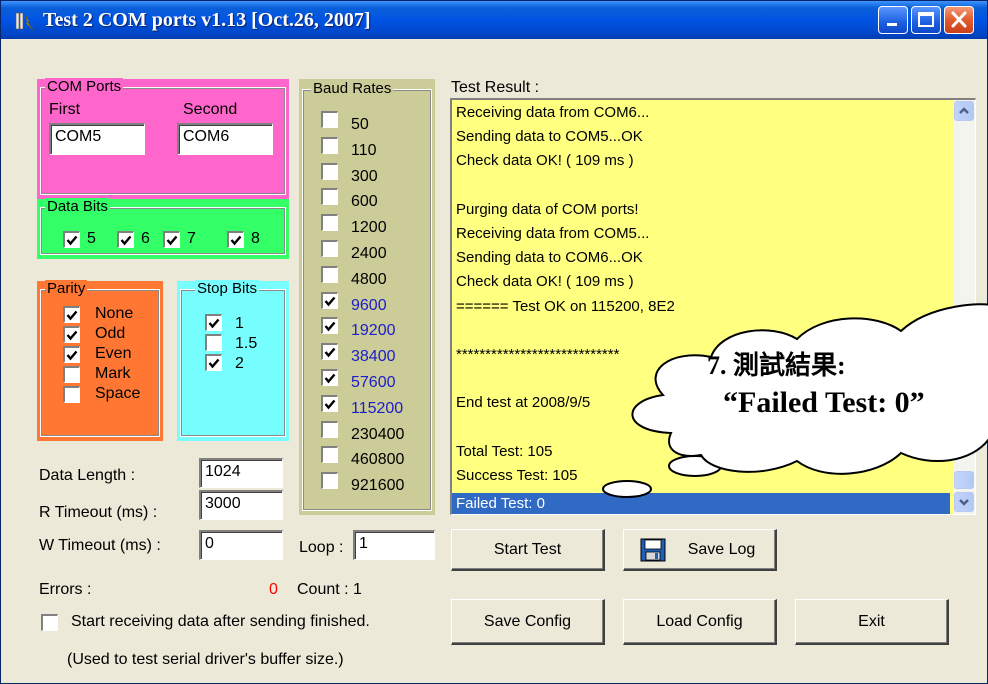  What do you see at coordinates (191, 238) in the screenshot?
I see `data-bits-7-label: 7` at bounding box center [191, 238].